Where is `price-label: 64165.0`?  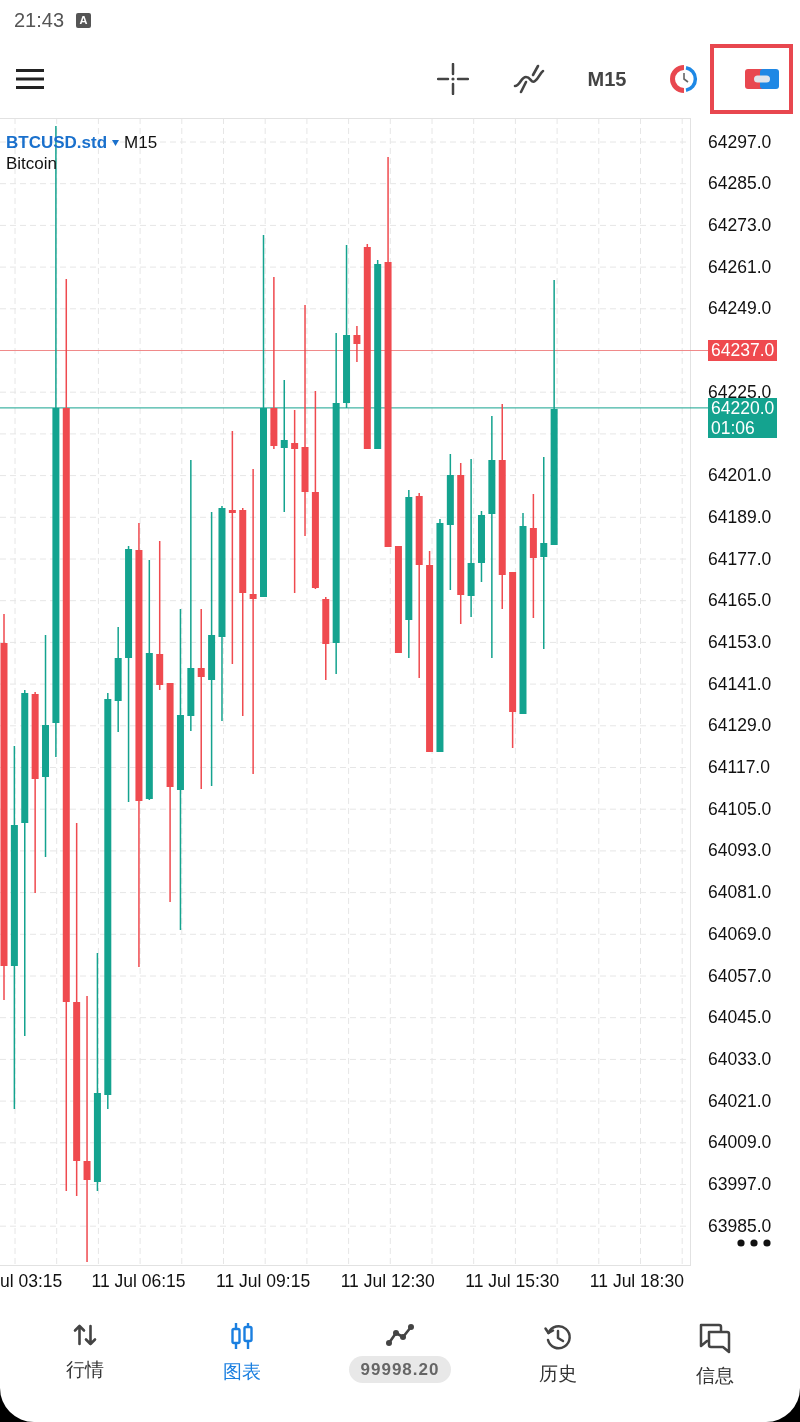
price-label: 64165.0 is located at coordinates (740, 601).